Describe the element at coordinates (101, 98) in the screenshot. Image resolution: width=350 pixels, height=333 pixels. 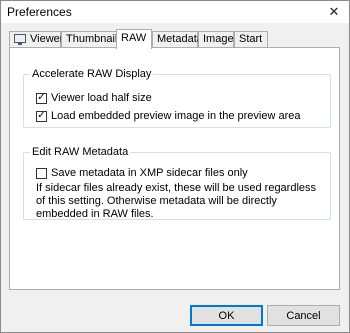
I see `viewer-half-size-label: Viewer load half size` at that location.